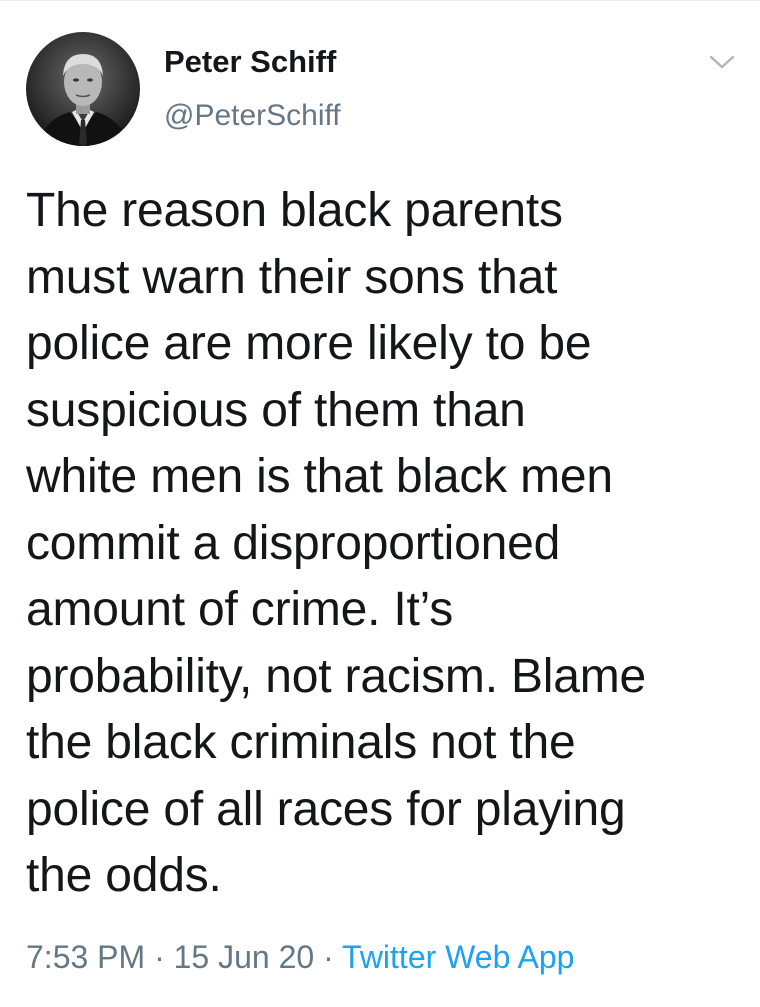 The image size is (760, 1007). Describe the element at coordinates (326, 809) in the screenshot. I see `tweet-line: police of all races for playing` at that location.